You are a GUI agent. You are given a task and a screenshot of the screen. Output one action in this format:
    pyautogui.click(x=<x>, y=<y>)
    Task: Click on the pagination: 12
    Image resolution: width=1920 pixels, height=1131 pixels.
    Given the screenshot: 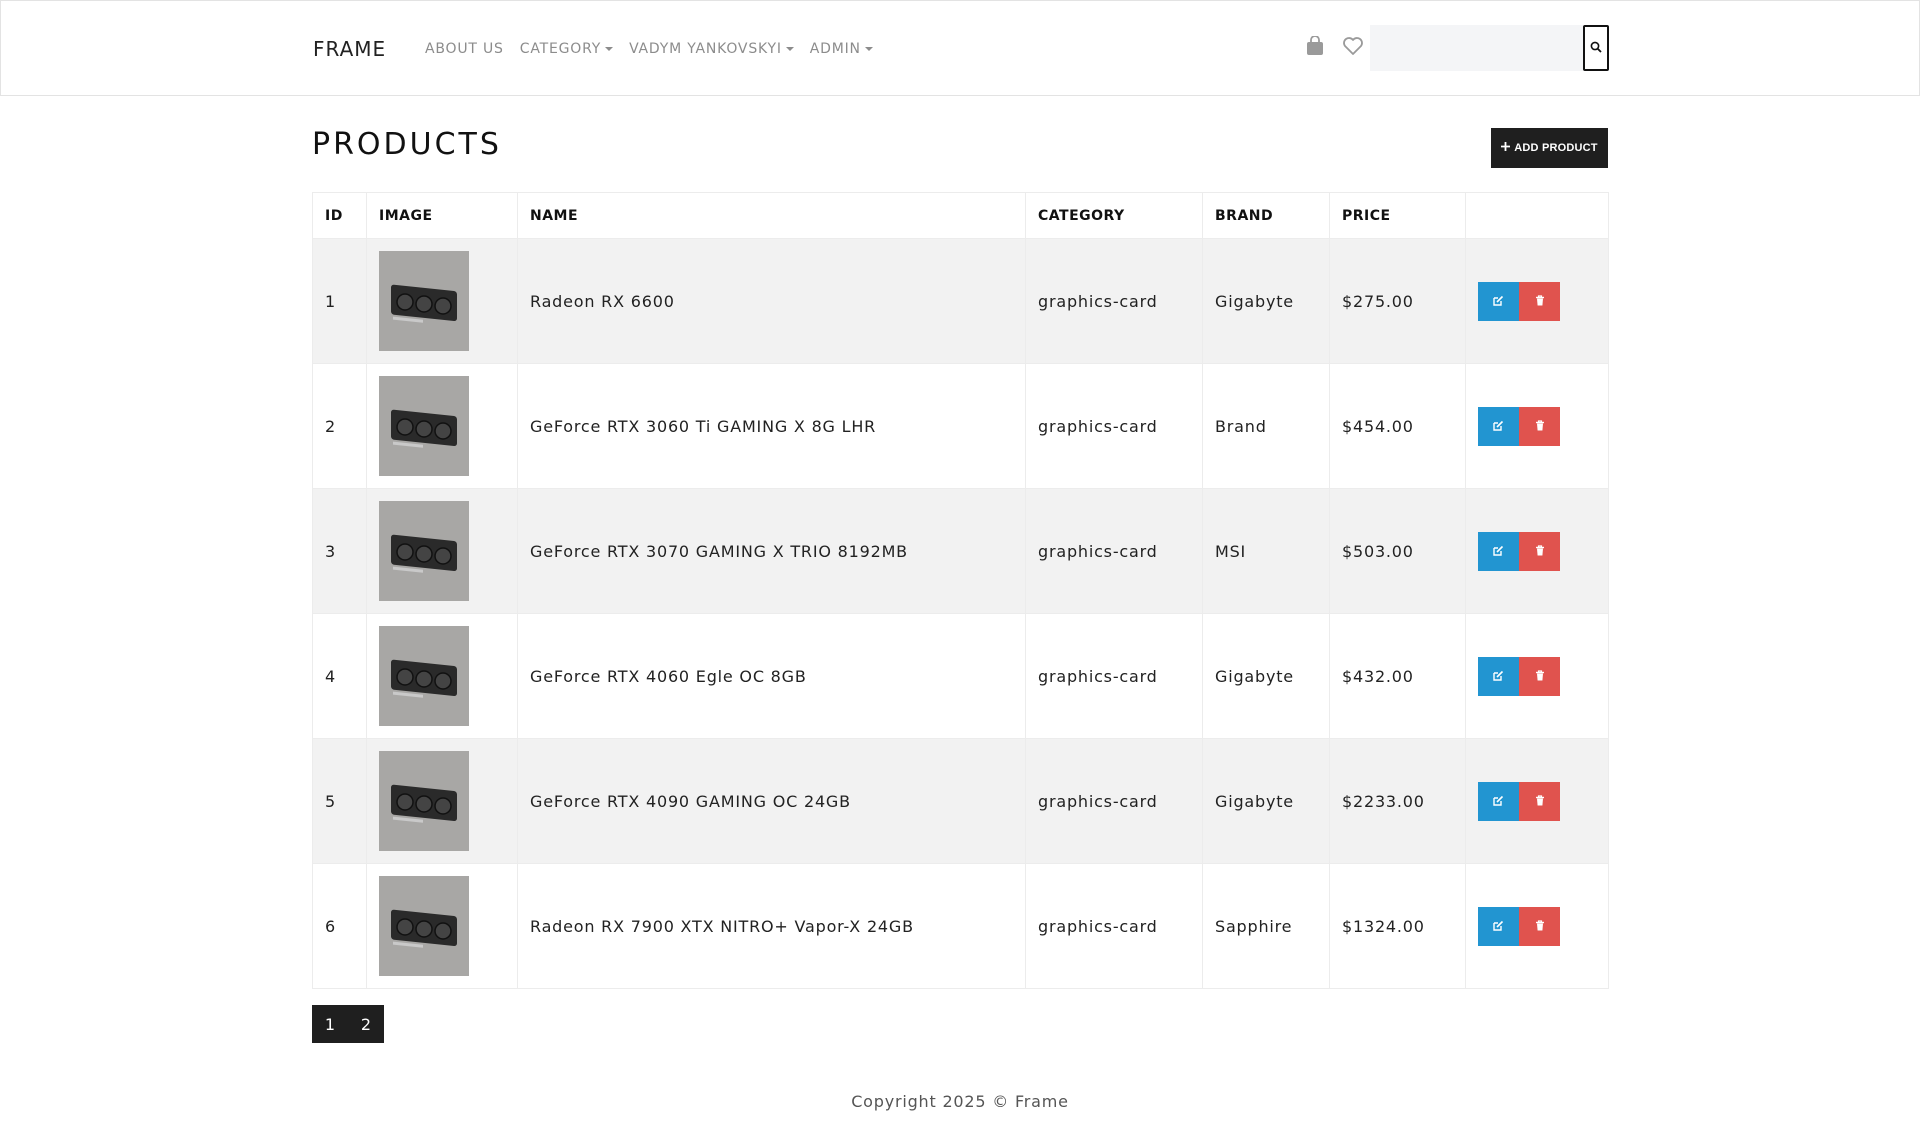 What is the action you would take?
    pyautogui.click(x=348, y=1024)
    